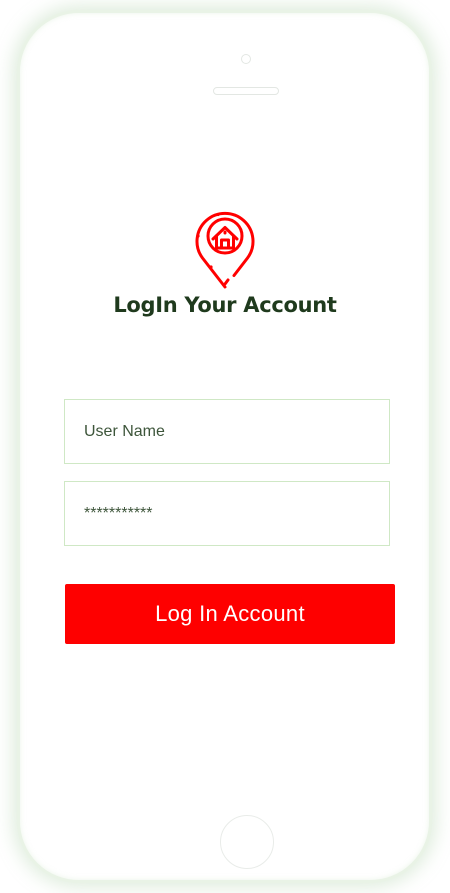 This screenshot has width=450, height=893. Describe the element at coordinates (246, 59) in the screenshot. I see `camera-icon` at that location.